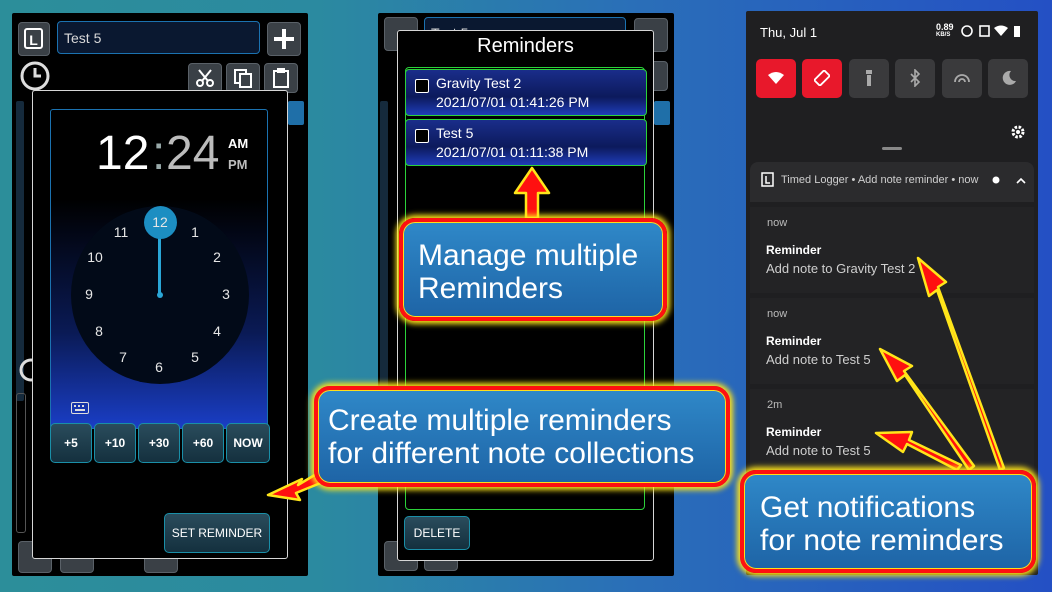 The image size is (1052, 592). Describe the element at coordinates (511, 453) in the screenshot. I see `callout-line-2: for different note collections` at that location.